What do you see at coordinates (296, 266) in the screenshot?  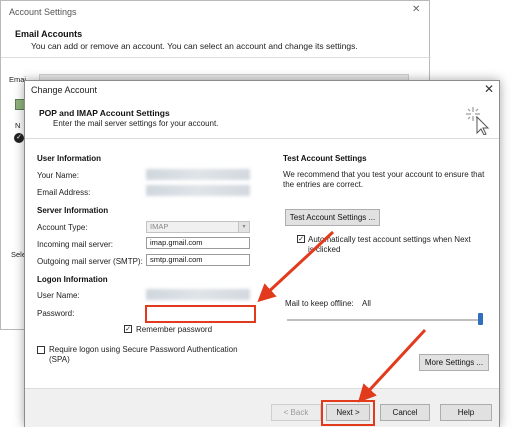 I see `arrow-to-password` at bounding box center [296, 266].